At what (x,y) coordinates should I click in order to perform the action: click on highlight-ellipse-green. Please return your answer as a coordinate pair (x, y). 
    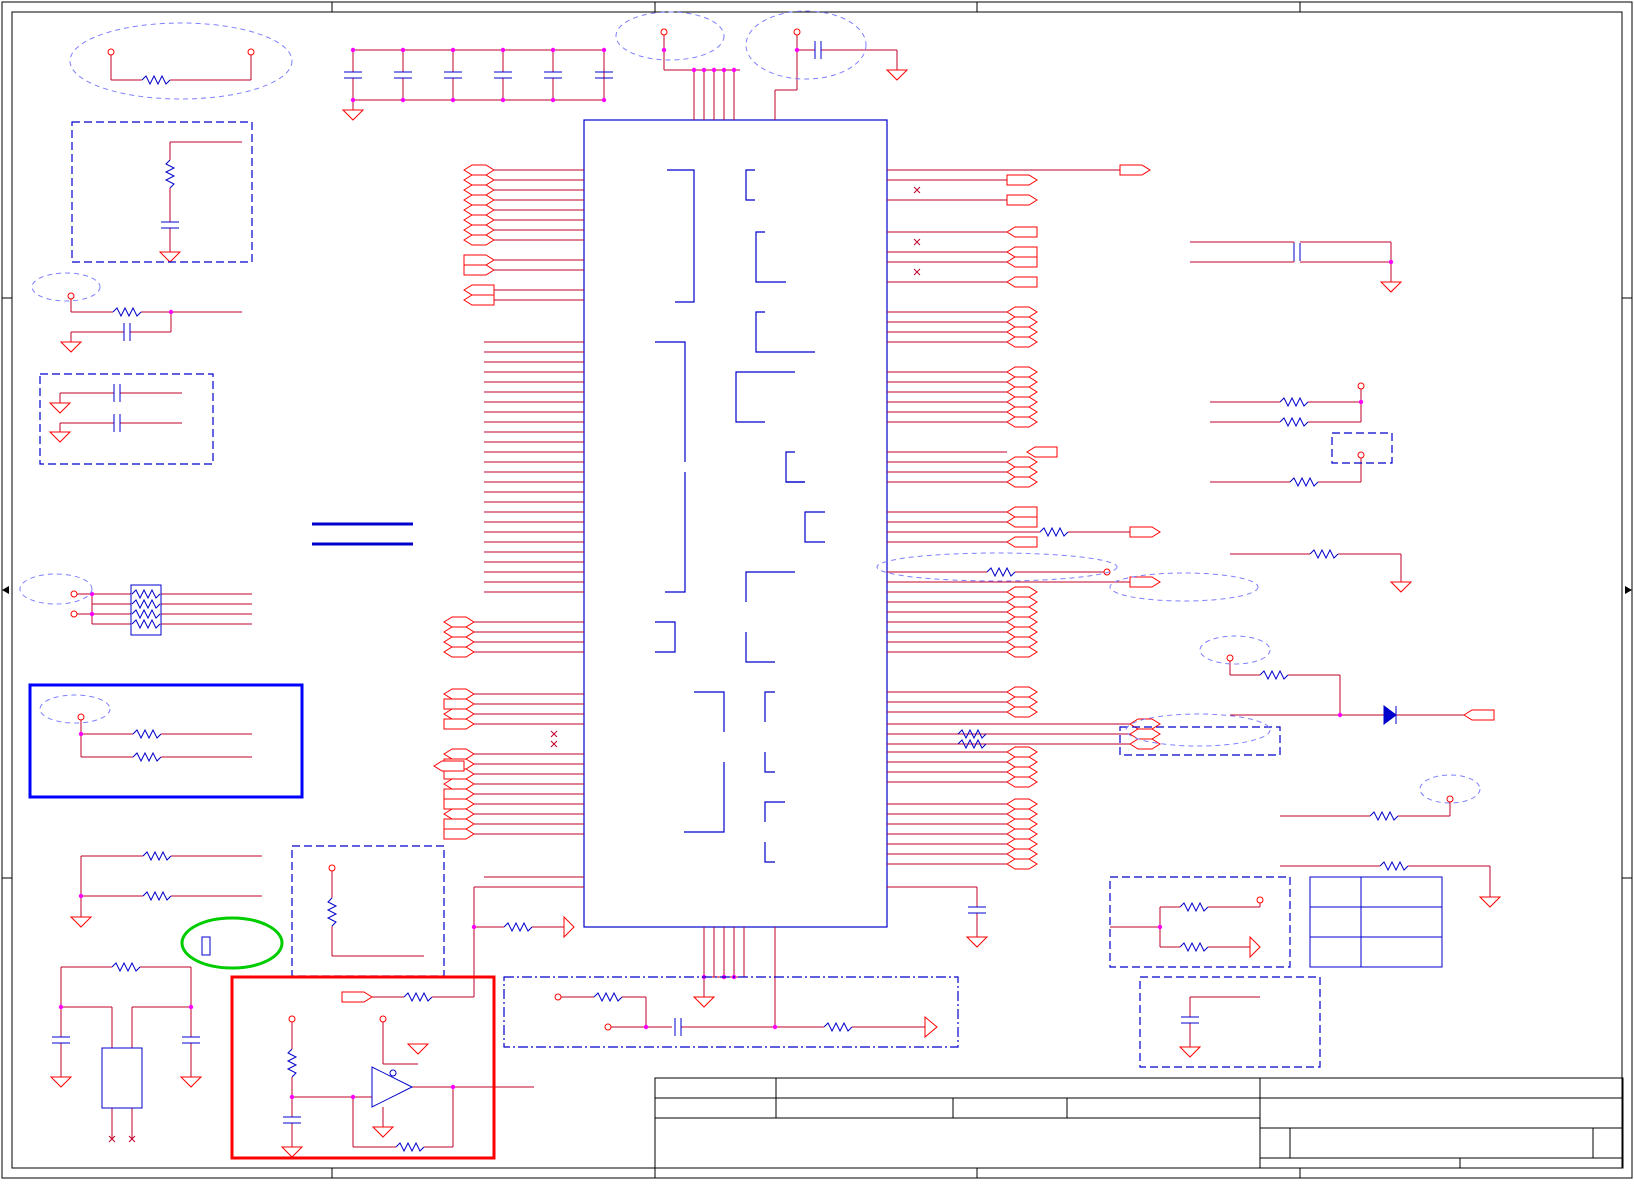
    Looking at the image, I should click on (232, 943).